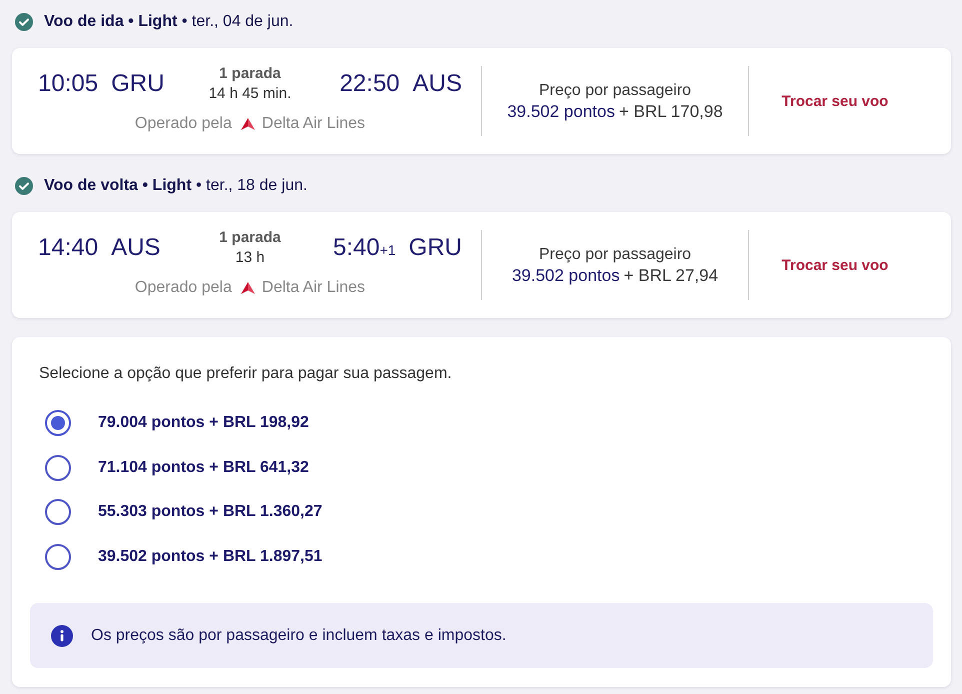  Describe the element at coordinates (388, 250) in the screenshot. I see `day-offset: +1` at that location.